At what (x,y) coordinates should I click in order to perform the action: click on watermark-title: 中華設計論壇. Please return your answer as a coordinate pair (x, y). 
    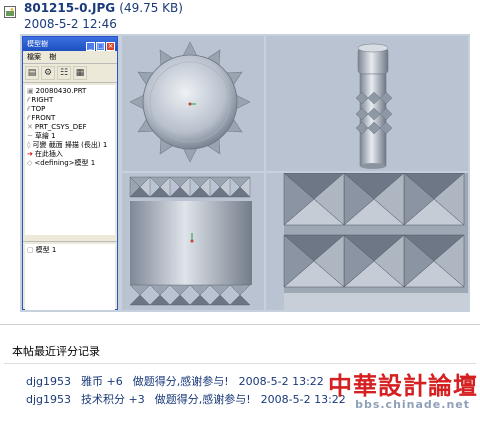
    Looking at the image, I should click on (403, 385).